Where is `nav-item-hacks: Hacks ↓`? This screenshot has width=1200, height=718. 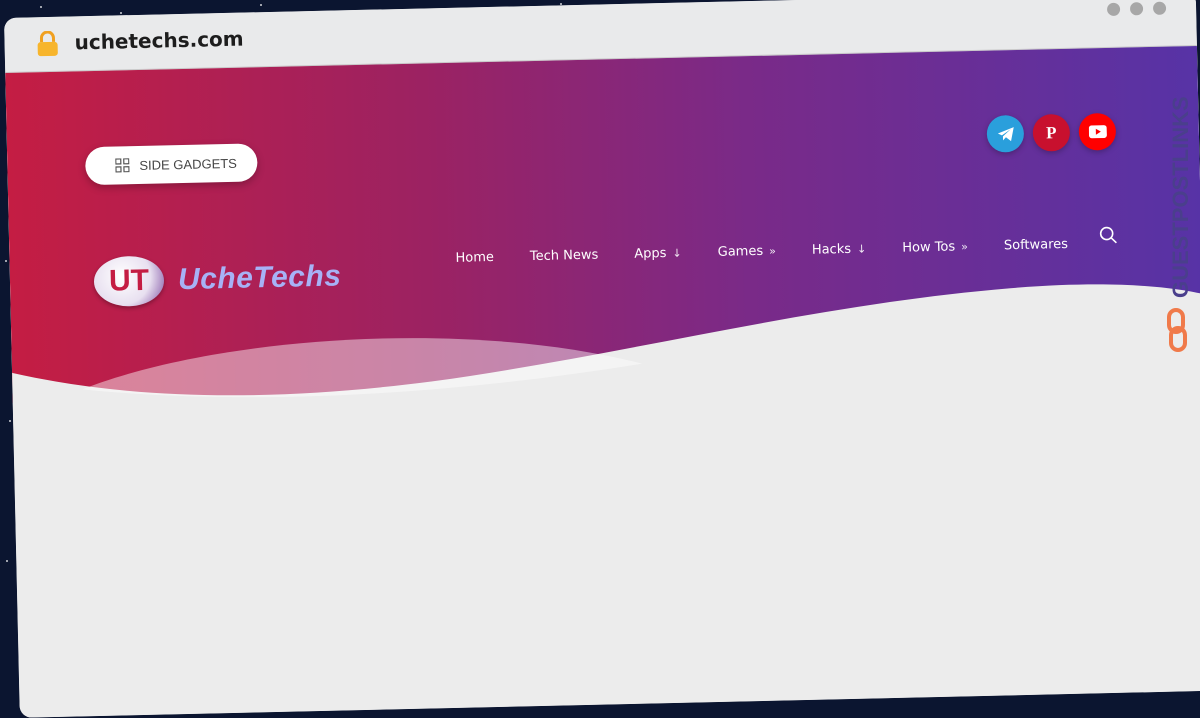 nav-item-hacks: Hacks ↓ is located at coordinates (839, 249).